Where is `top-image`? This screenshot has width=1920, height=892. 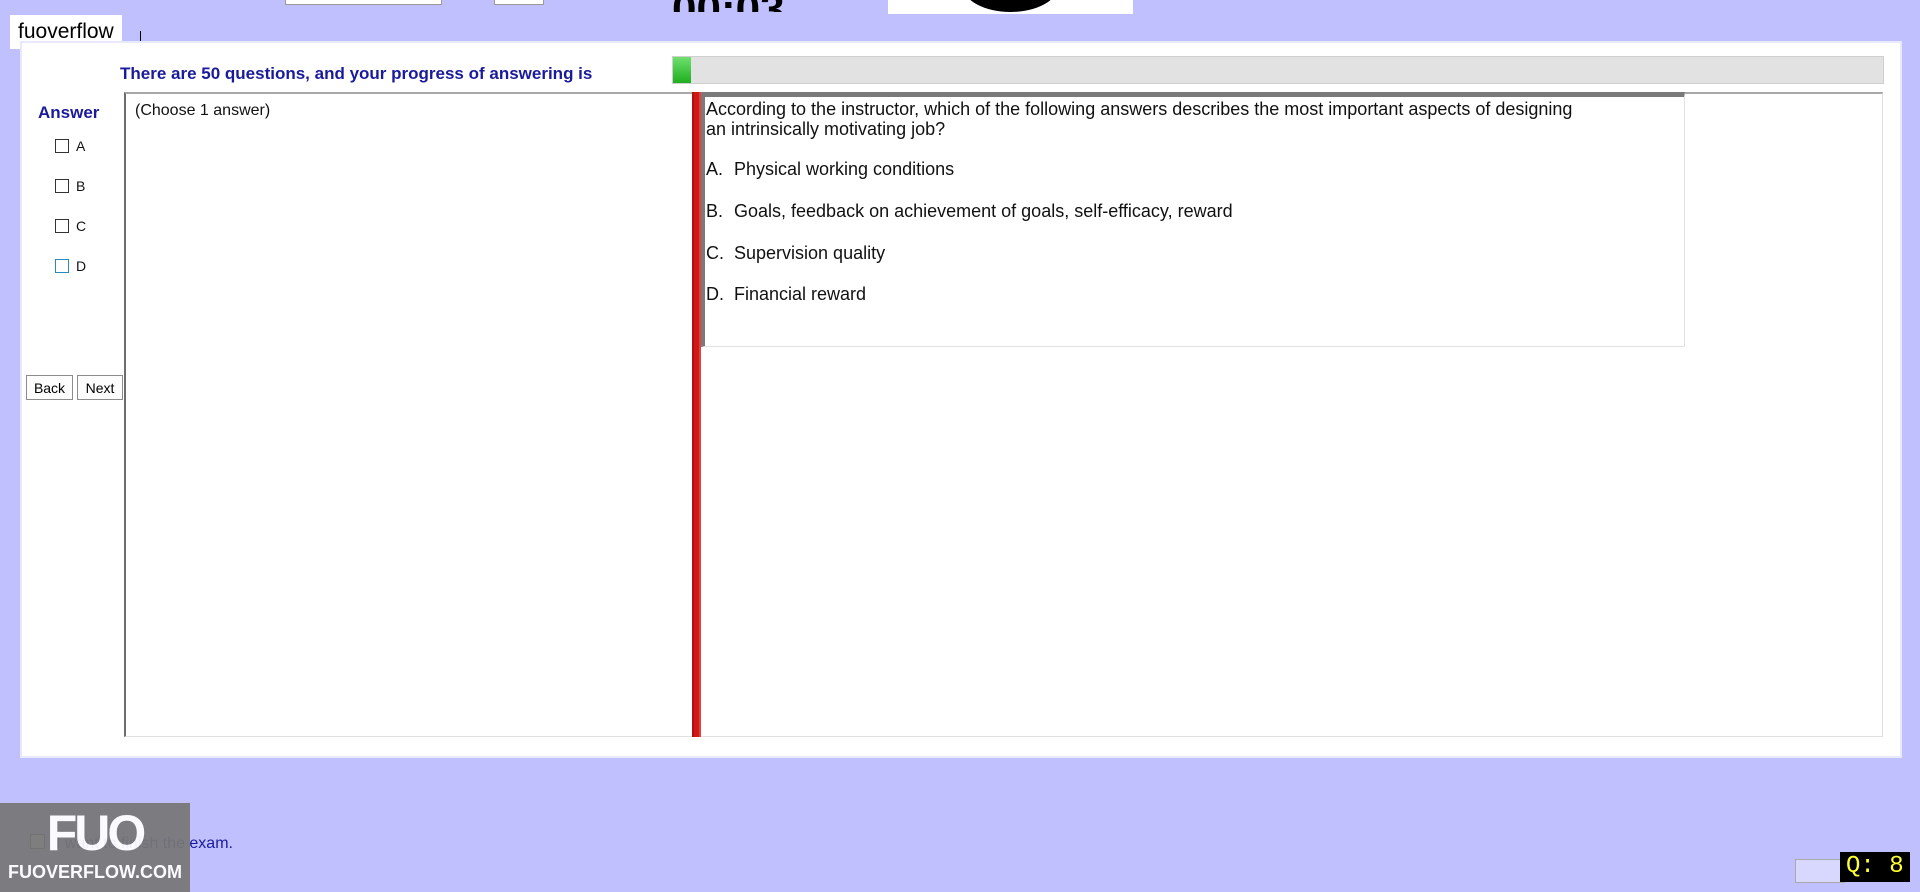 top-image is located at coordinates (1010, 7).